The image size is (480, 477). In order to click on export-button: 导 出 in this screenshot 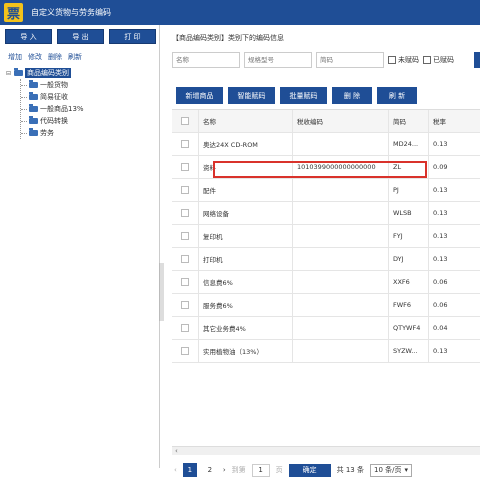, I will do `click(80, 36)`.